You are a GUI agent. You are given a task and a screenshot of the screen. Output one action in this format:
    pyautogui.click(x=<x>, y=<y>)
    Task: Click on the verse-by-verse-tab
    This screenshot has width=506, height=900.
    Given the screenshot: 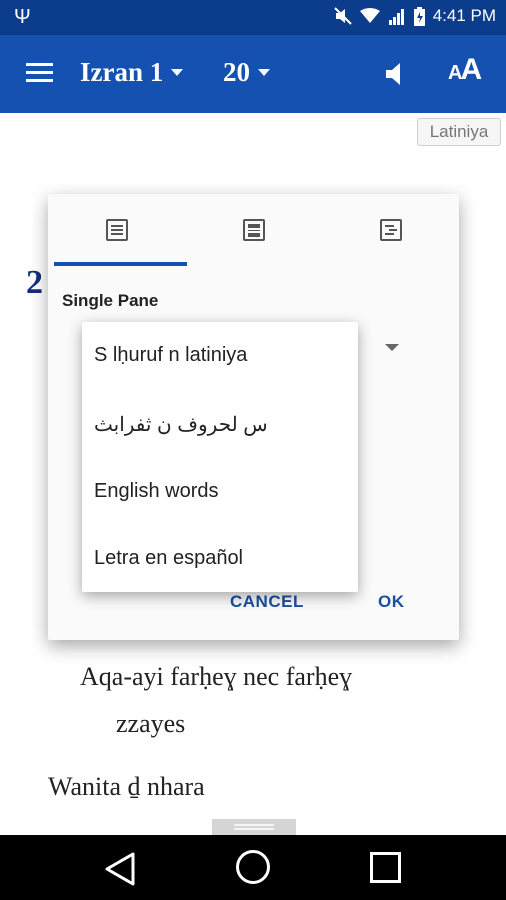 What is the action you would take?
    pyautogui.click(x=390, y=230)
    